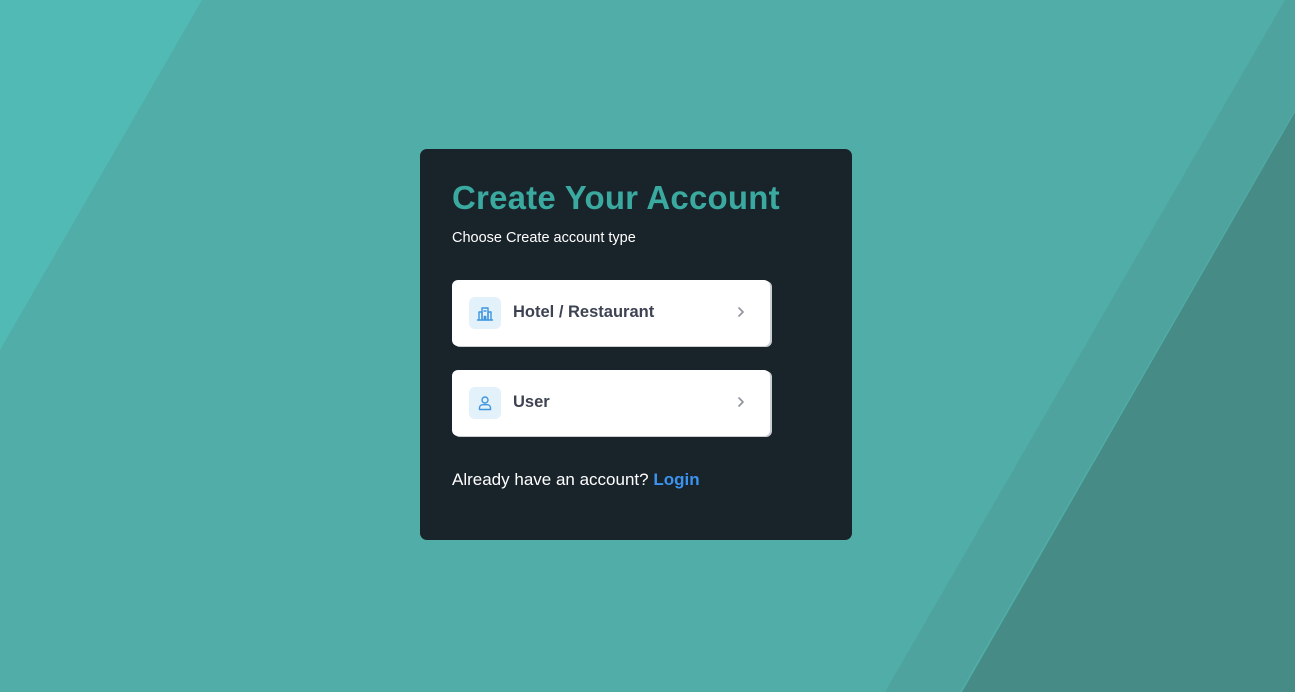  What do you see at coordinates (485, 403) in the screenshot?
I see `user-icon` at bounding box center [485, 403].